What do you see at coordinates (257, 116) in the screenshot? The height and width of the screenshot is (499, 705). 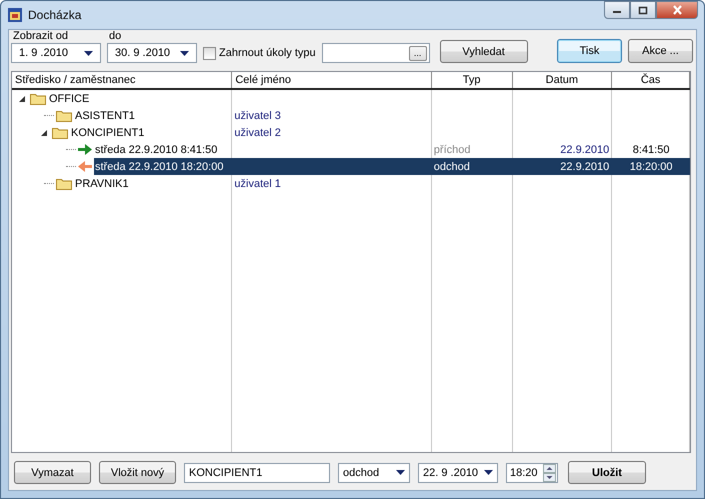 I see `full-name-cell-text: uživatel 3` at bounding box center [257, 116].